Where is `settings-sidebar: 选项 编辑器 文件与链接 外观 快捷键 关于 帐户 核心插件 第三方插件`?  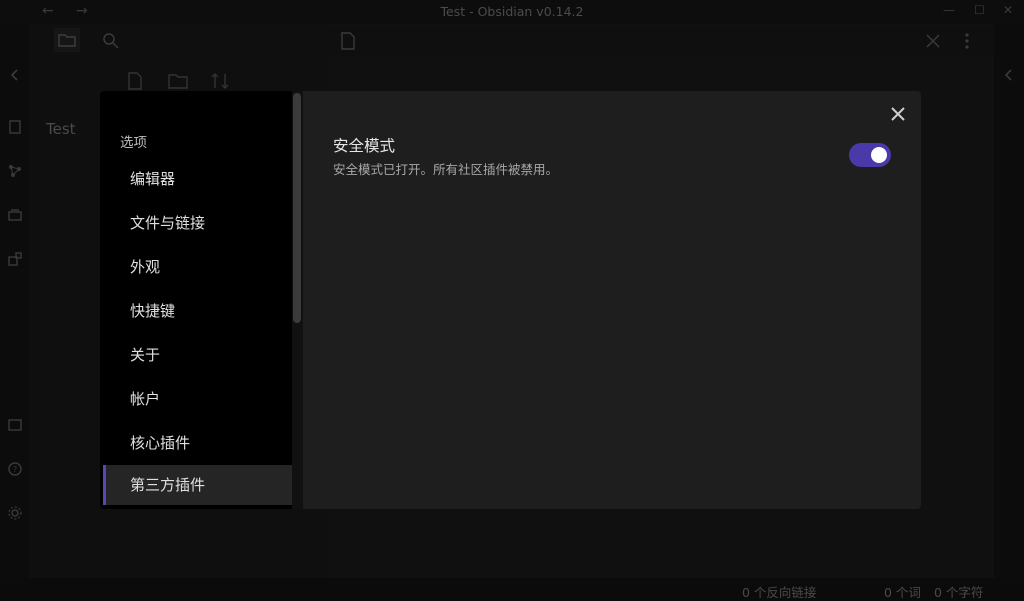 settings-sidebar: 选项 编辑器 文件与链接 外观 快捷键 关于 帐户 核心插件 第三方插件 is located at coordinates (201, 300).